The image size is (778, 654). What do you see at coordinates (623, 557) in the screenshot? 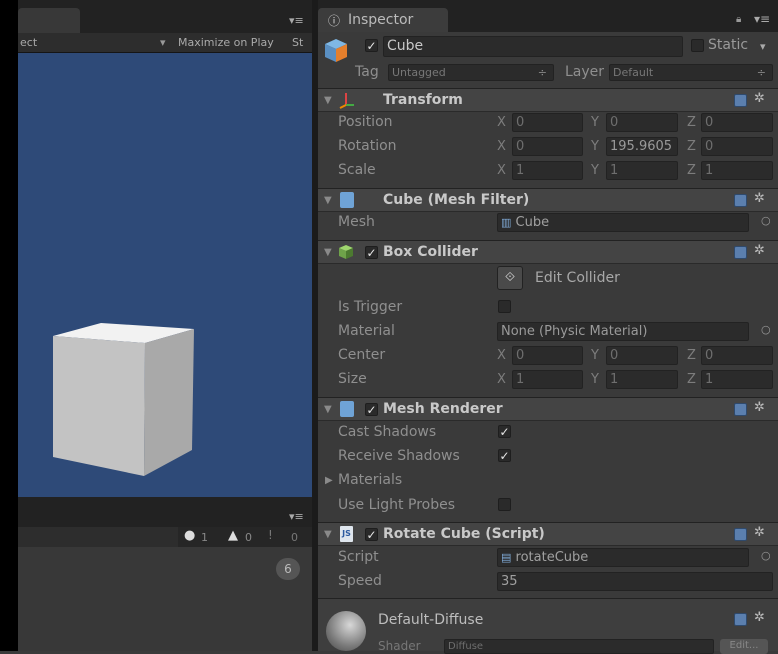
I see `script-field: ▤ rotateCube` at bounding box center [623, 557].